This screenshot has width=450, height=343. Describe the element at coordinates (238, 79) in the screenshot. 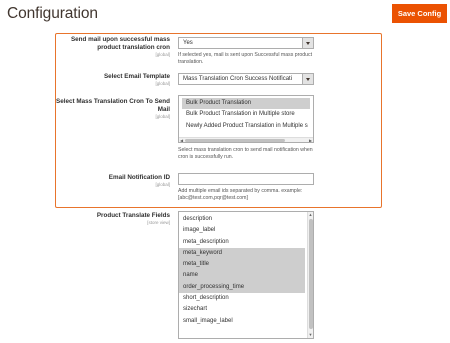

I see `email-template-value: Mass Translation Cron Success Notificati` at that location.